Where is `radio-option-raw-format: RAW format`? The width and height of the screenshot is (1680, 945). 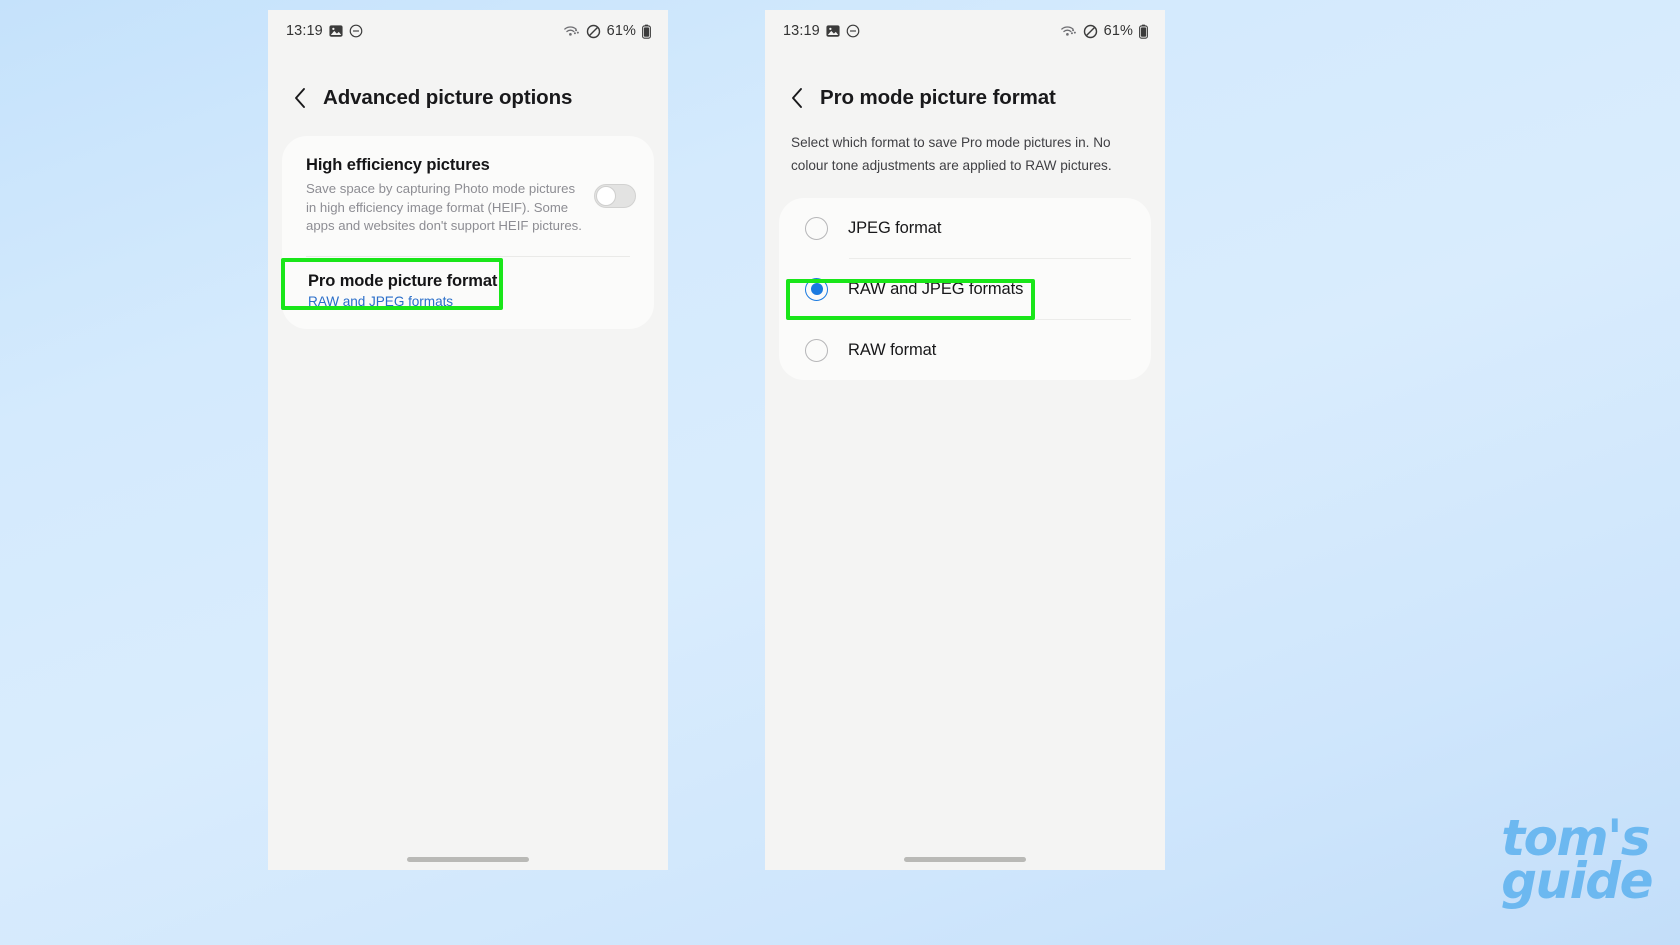 radio-option-raw-format: RAW format is located at coordinates (965, 350).